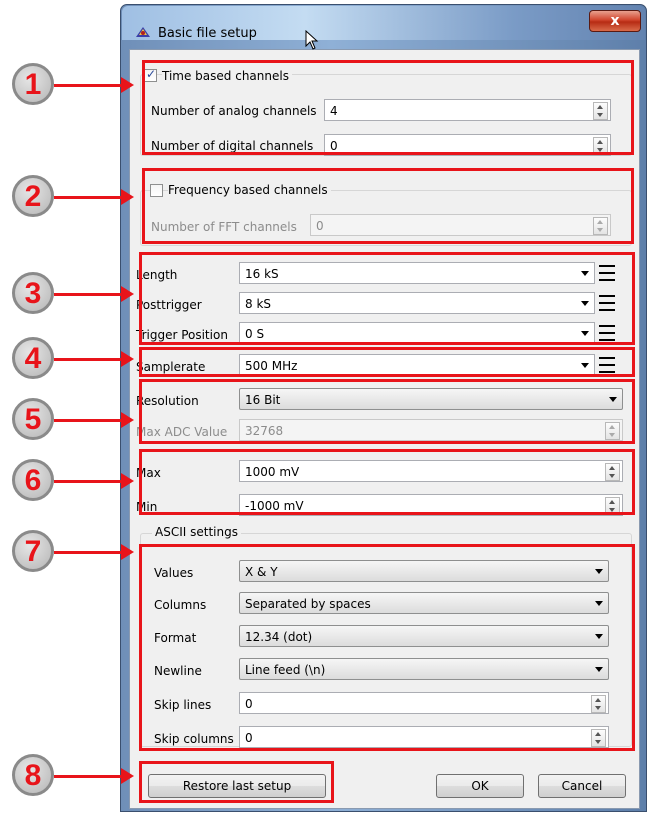 The width and height of the screenshot is (651, 816). What do you see at coordinates (33, 293) in the screenshot?
I see `annotation-badge-3: 3` at bounding box center [33, 293].